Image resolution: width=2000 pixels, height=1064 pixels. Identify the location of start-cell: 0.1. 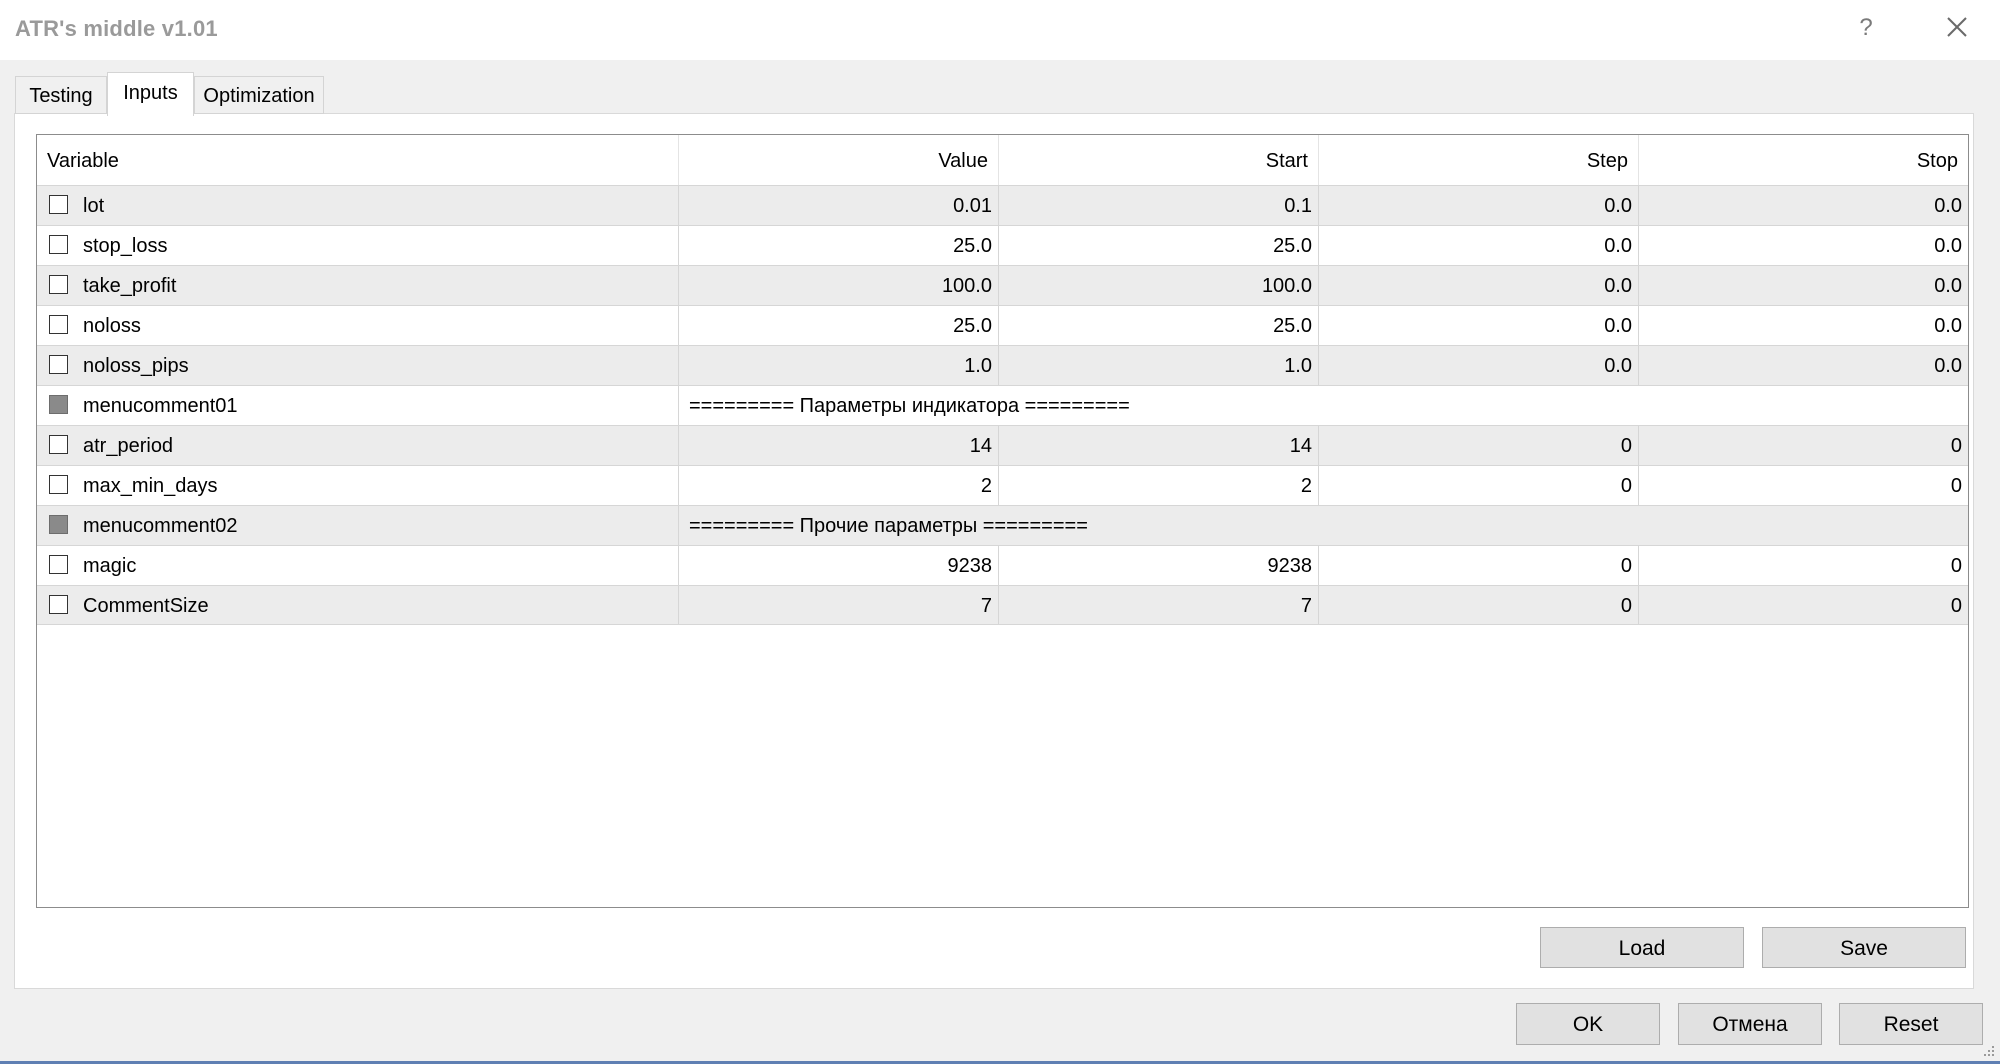
(1158, 205).